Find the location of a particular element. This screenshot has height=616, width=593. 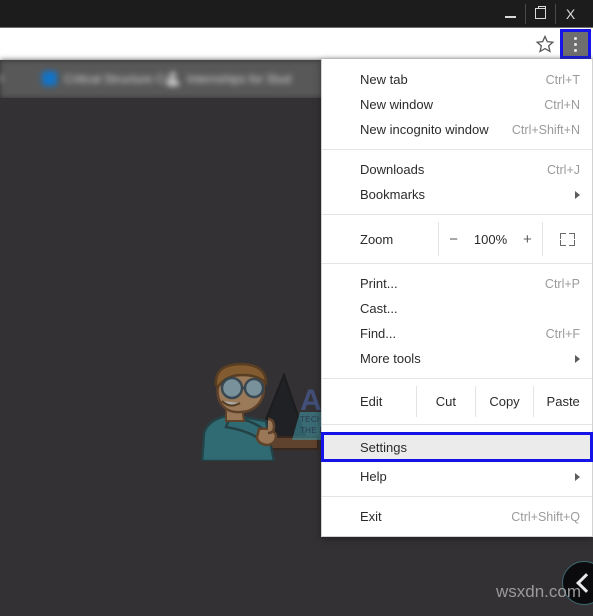

fullscreen-button is located at coordinates (567, 239).